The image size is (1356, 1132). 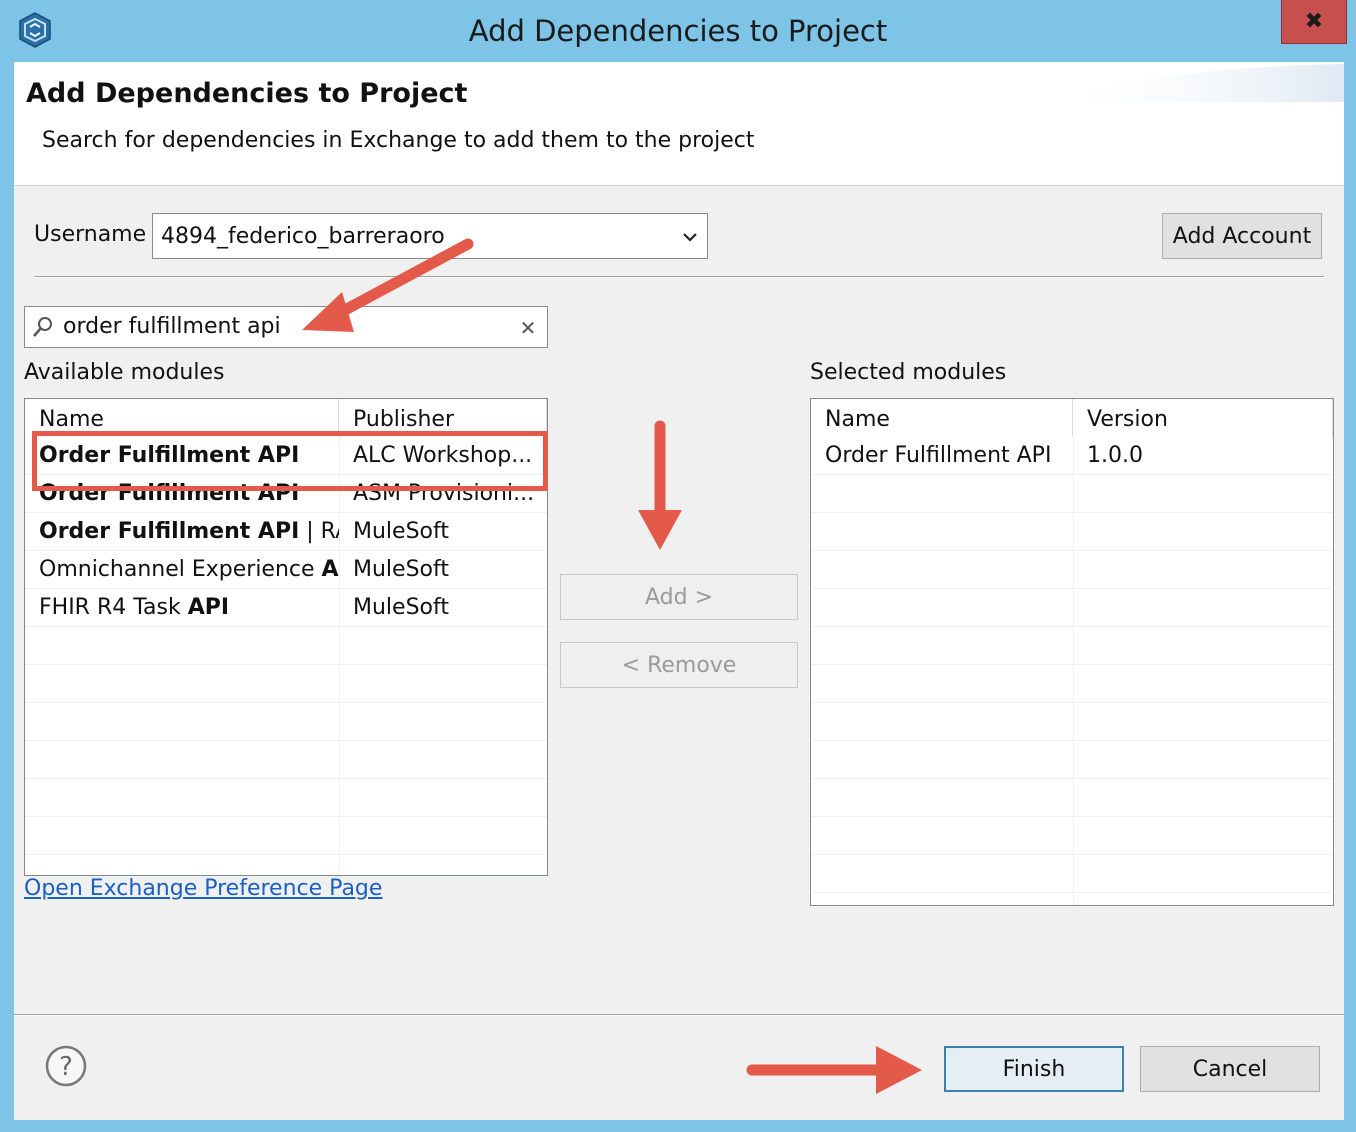 I want to click on search-input: order fulfillment api, so click(x=172, y=326).